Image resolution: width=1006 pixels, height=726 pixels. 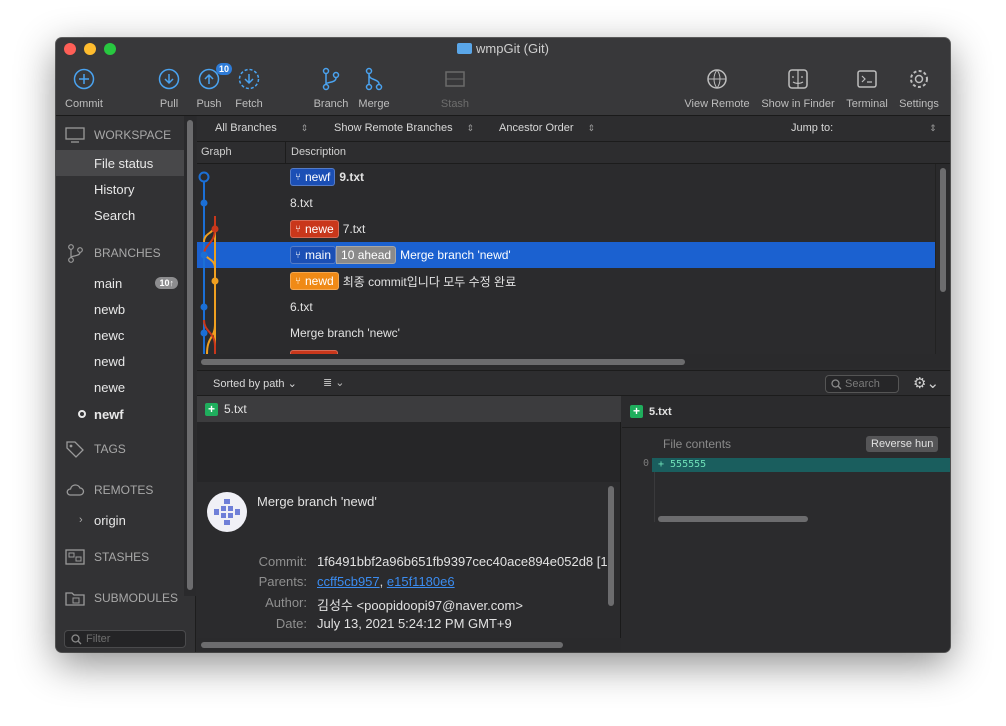 I want to click on sidebar-item-history: History, so click(x=120, y=189).